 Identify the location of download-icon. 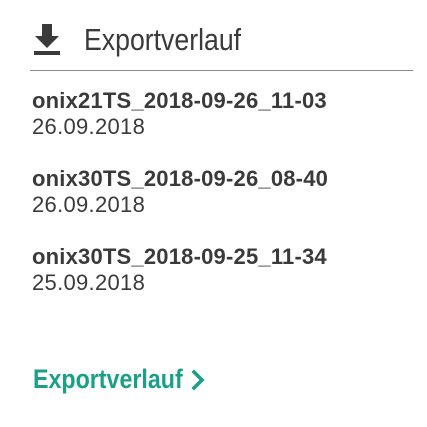
(47, 40).